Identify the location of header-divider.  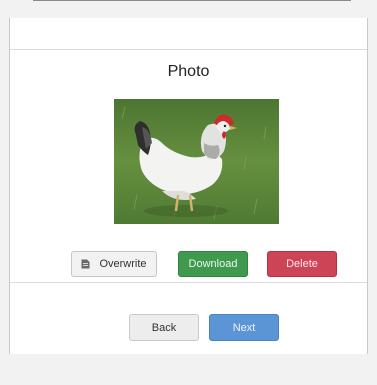
(188, 49).